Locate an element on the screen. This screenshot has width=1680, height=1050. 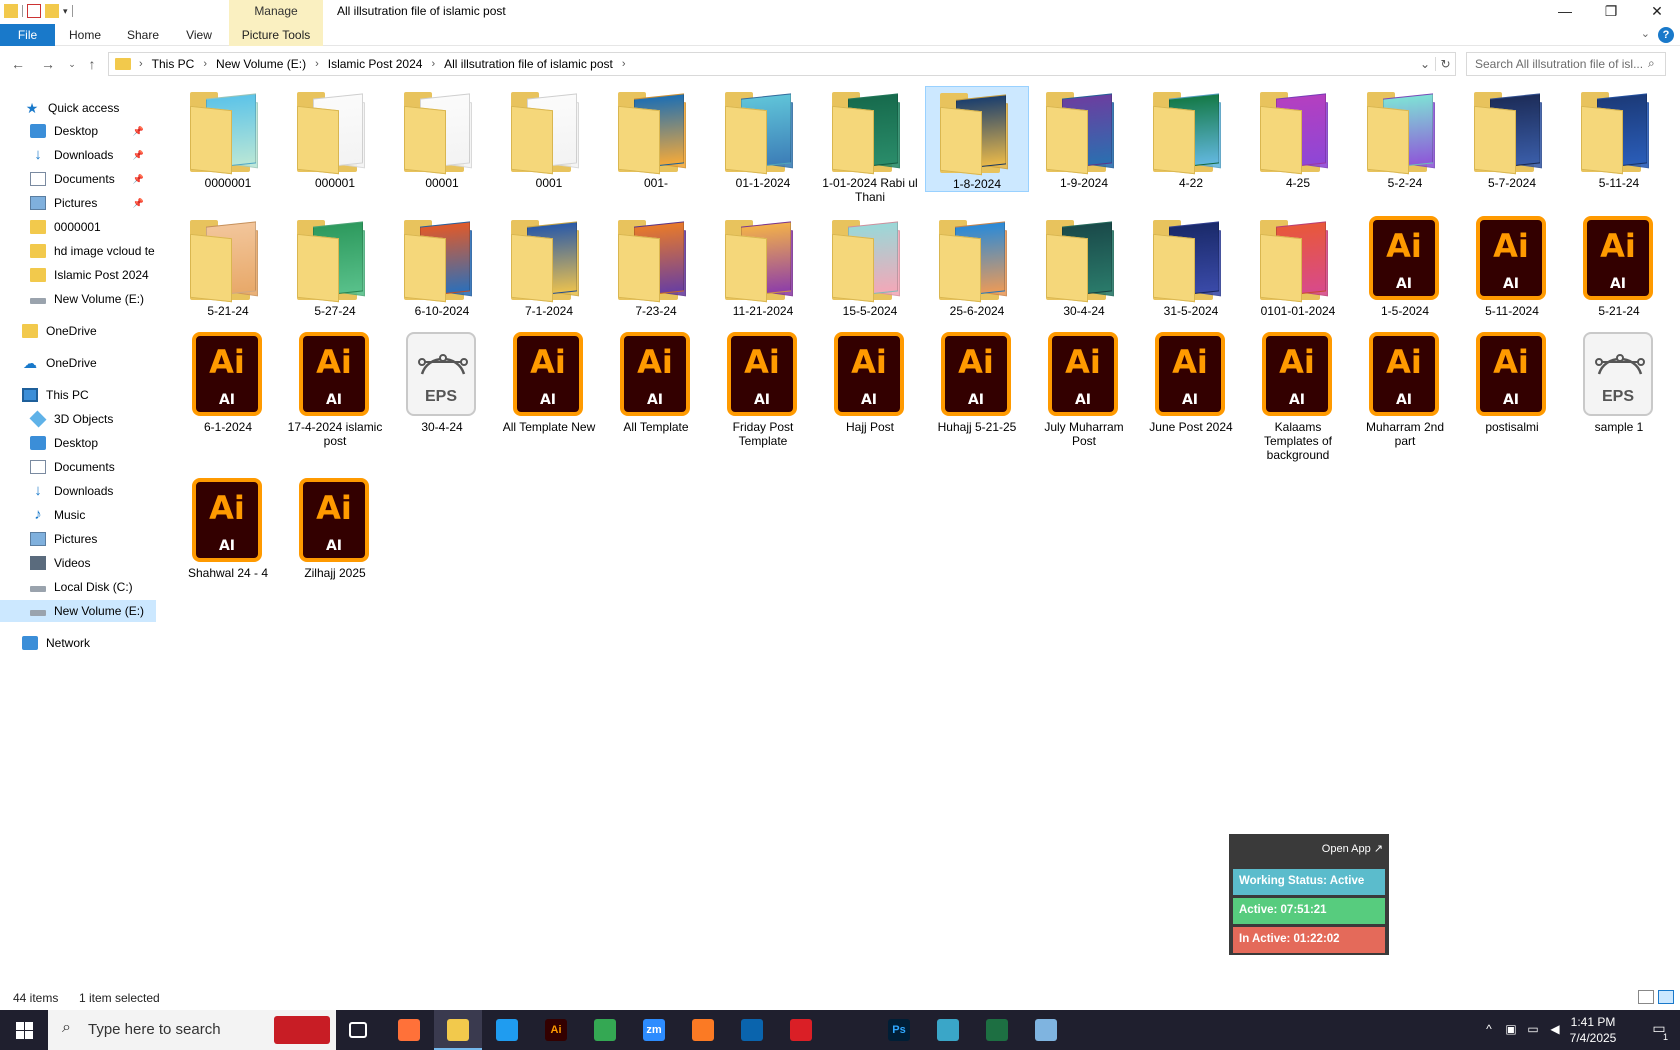
file-item: Ai AI Kalaams Templates of background is located at coordinates (1298, 396).